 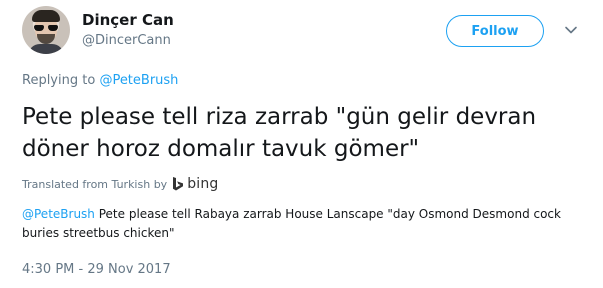 I want to click on follow-button: Follow, so click(x=495, y=31).